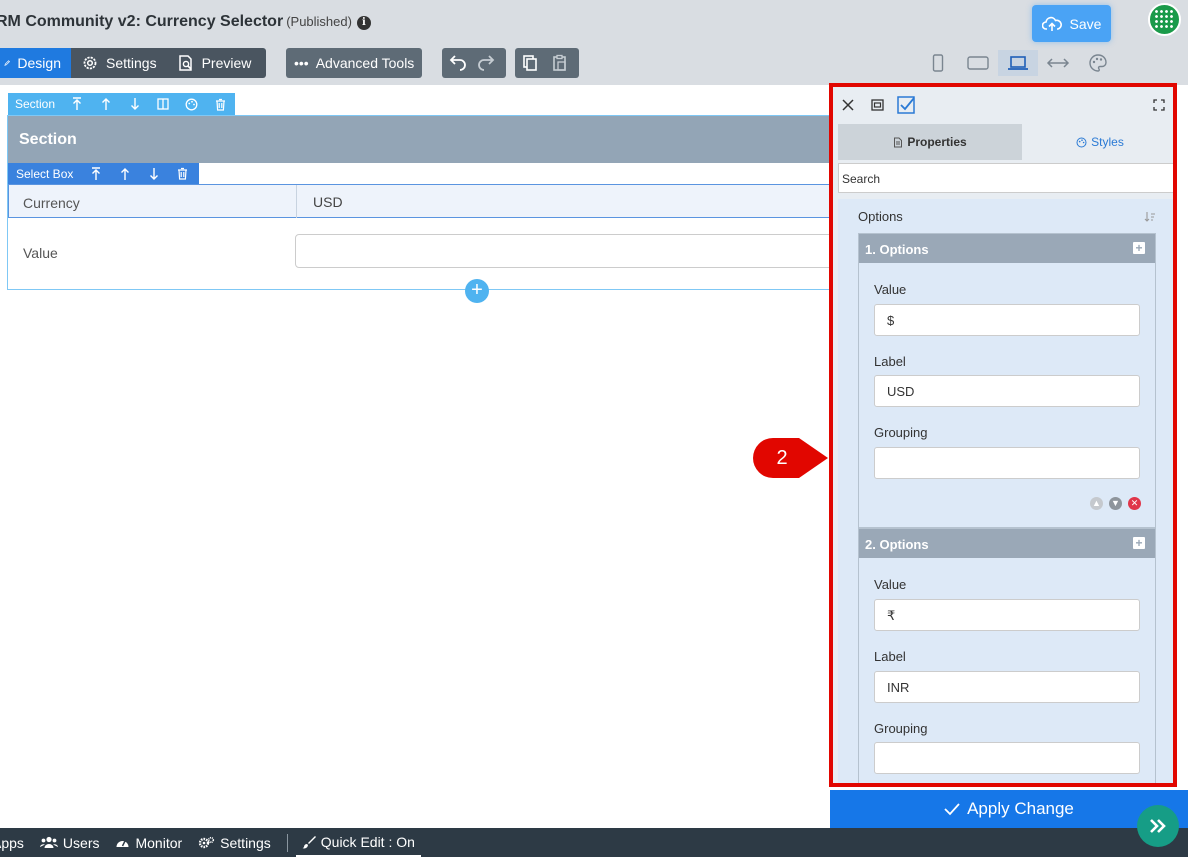  What do you see at coordinates (1058, 63) in the screenshot?
I see `full-width-button` at bounding box center [1058, 63].